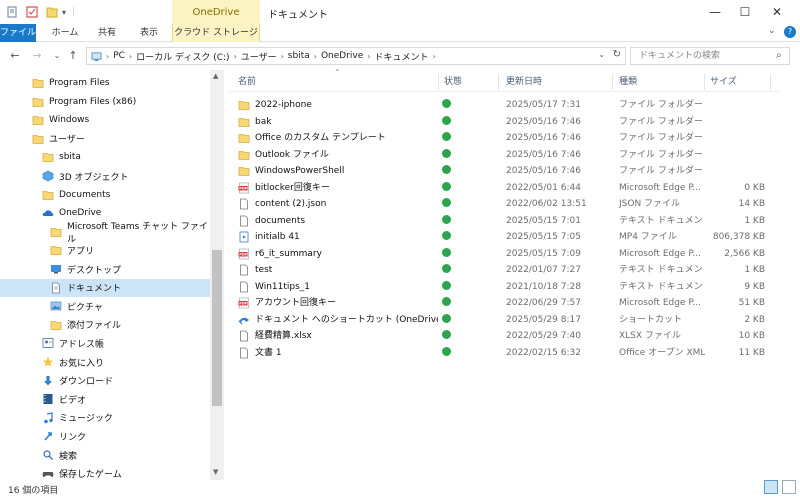 The image size is (800, 498). I want to click on details-view-button, so click(771, 487).